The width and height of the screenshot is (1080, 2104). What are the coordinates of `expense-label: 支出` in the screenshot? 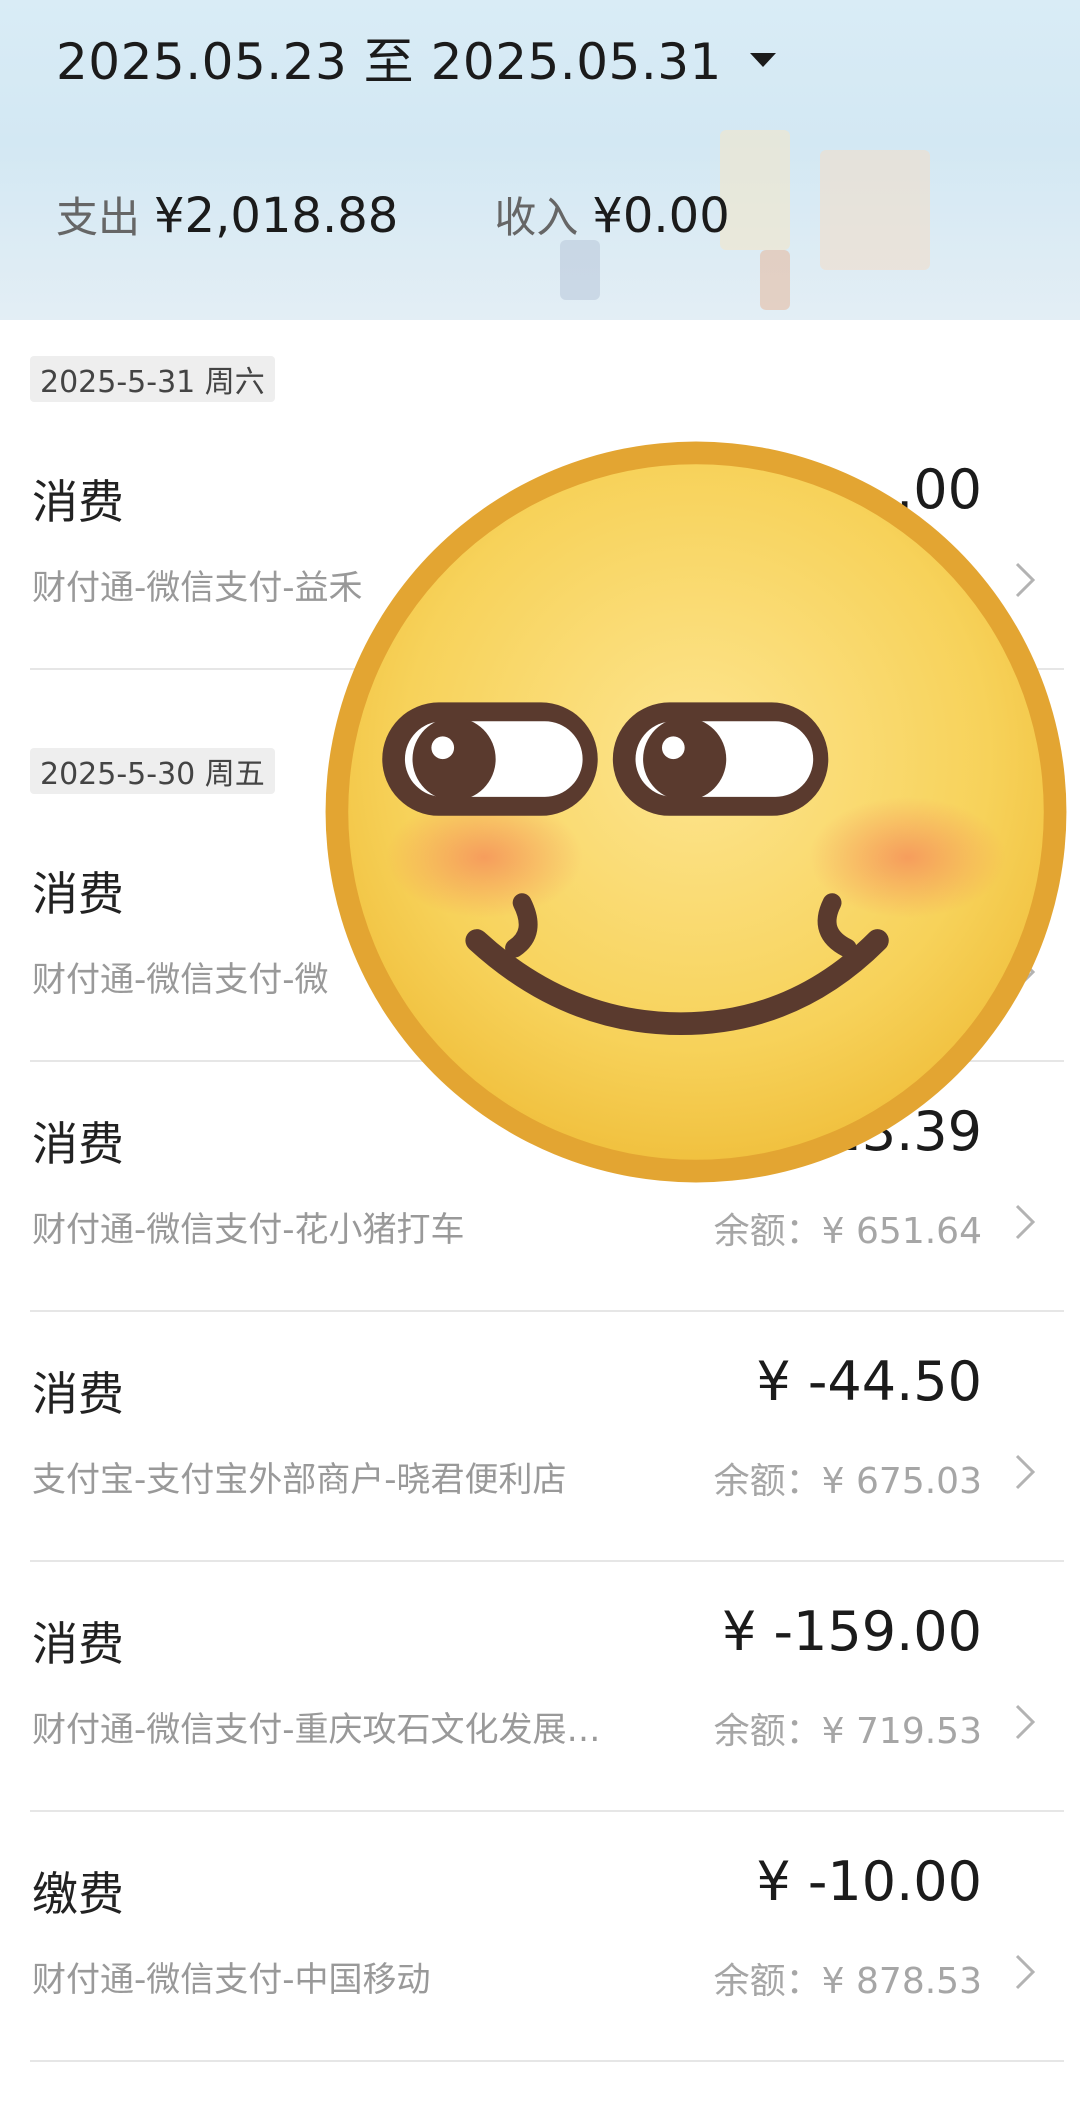 It's located at (98, 217).